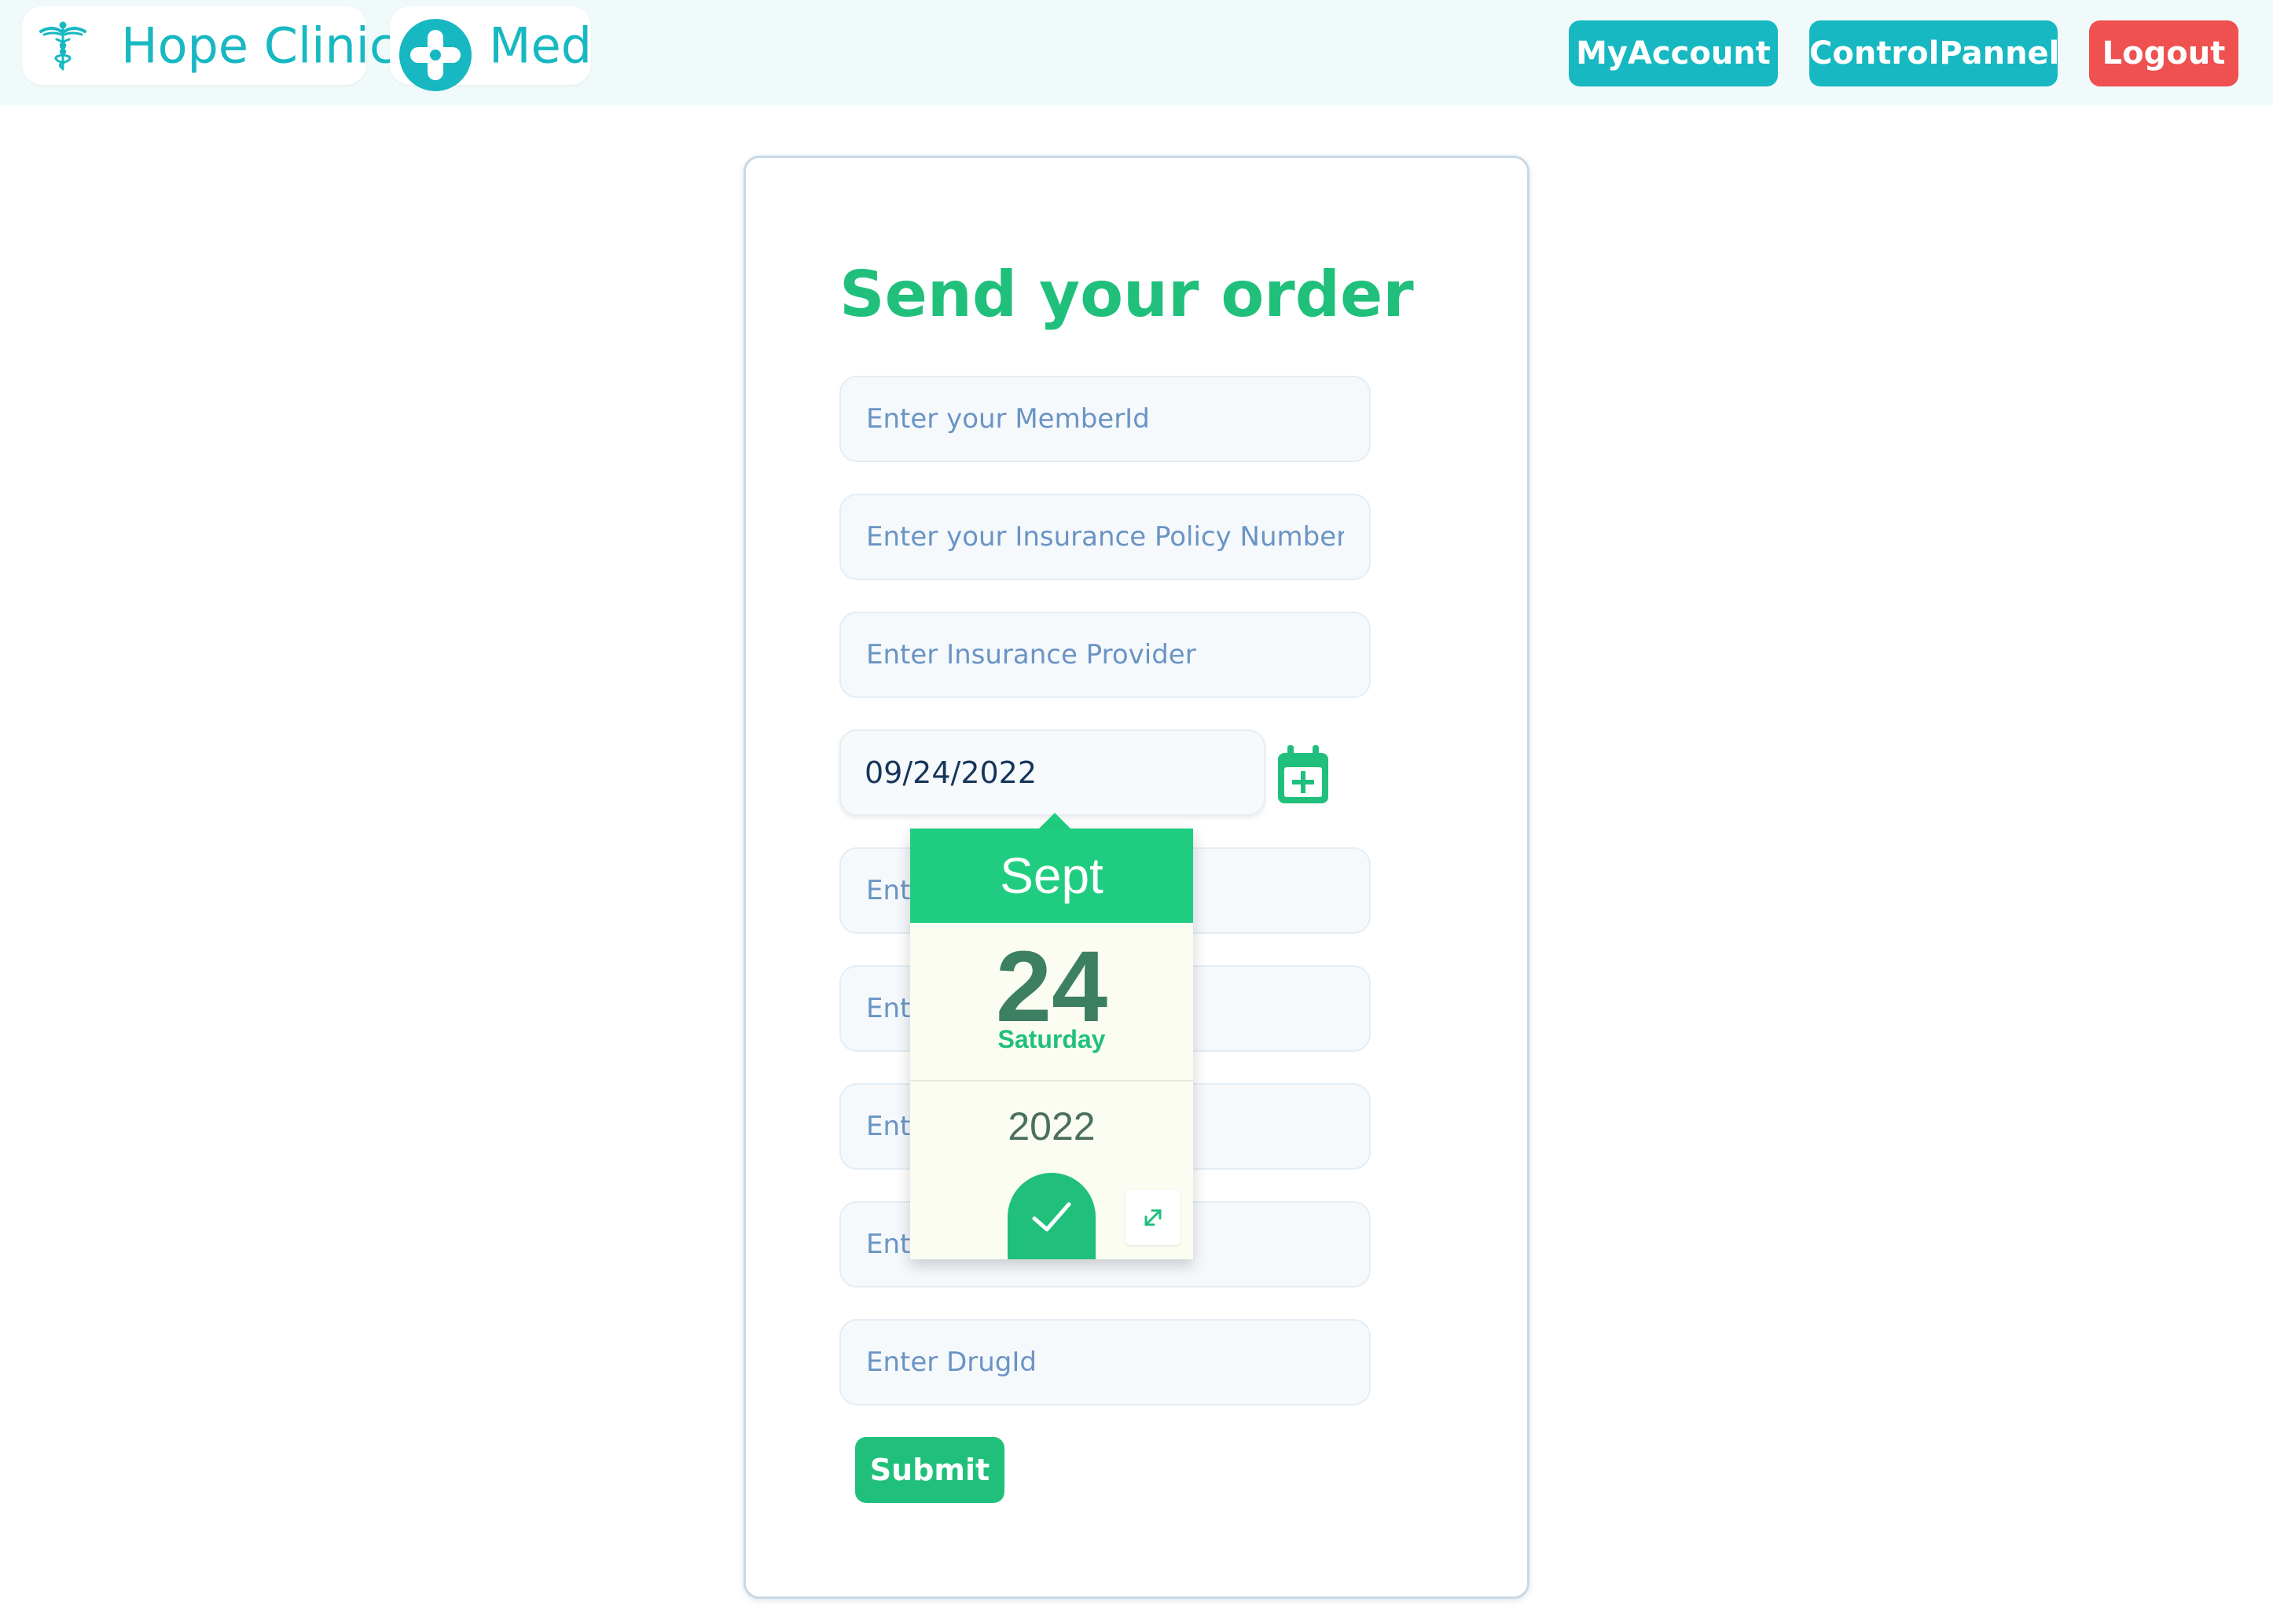  What do you see at coordinates (1052, 1232) in the screenshot?
I see `check-icon` at bounding box center [1052, 1232].